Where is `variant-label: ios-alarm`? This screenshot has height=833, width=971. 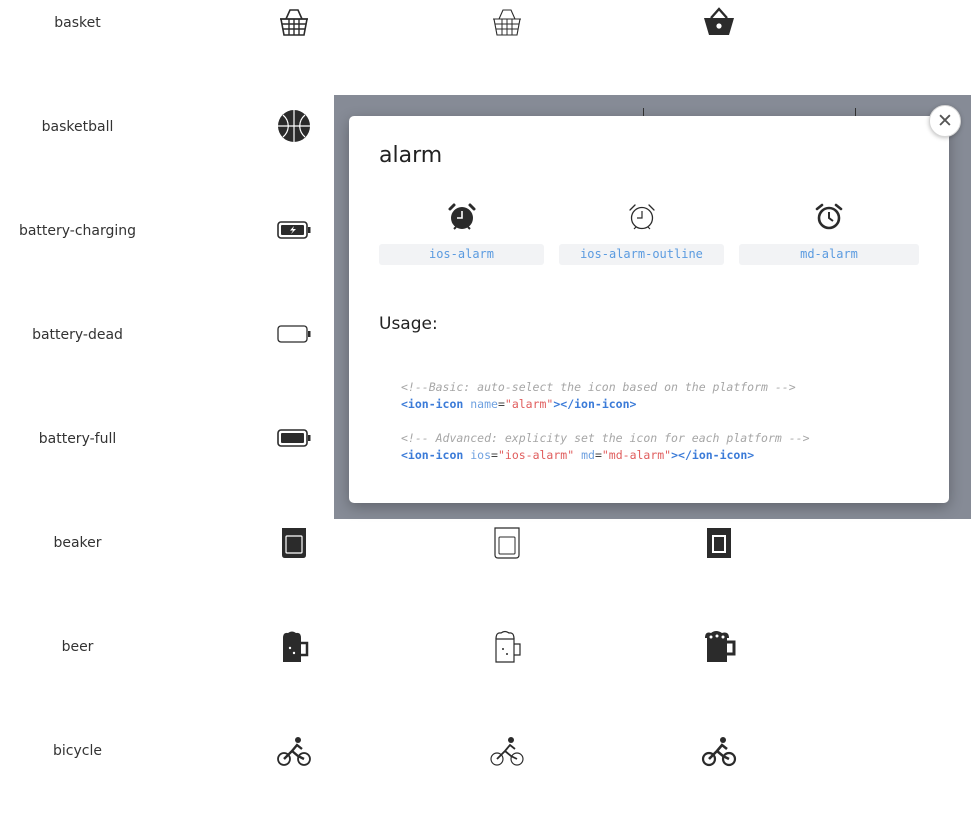 variant-label: ios-alarm is located at coordinates (461, 254).